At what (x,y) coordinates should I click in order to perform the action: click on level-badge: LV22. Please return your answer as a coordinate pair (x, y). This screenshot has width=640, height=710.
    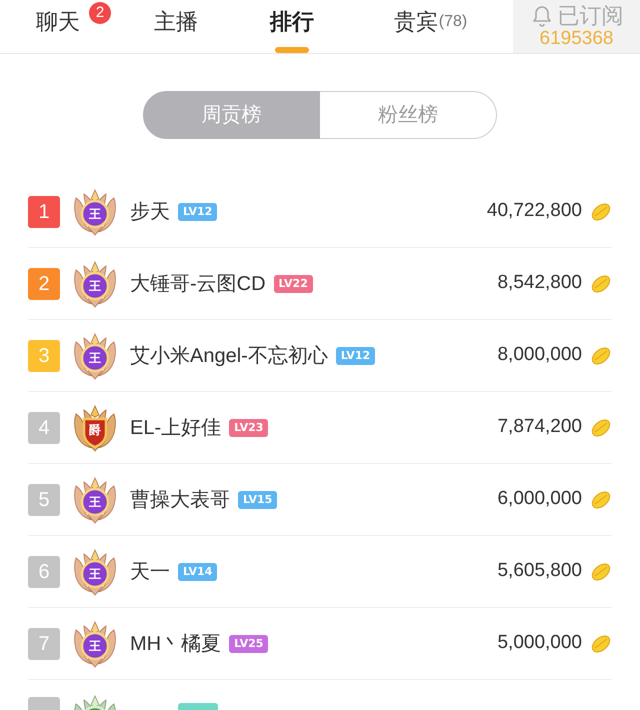
    Looking at the image, I should click on (293, 283).